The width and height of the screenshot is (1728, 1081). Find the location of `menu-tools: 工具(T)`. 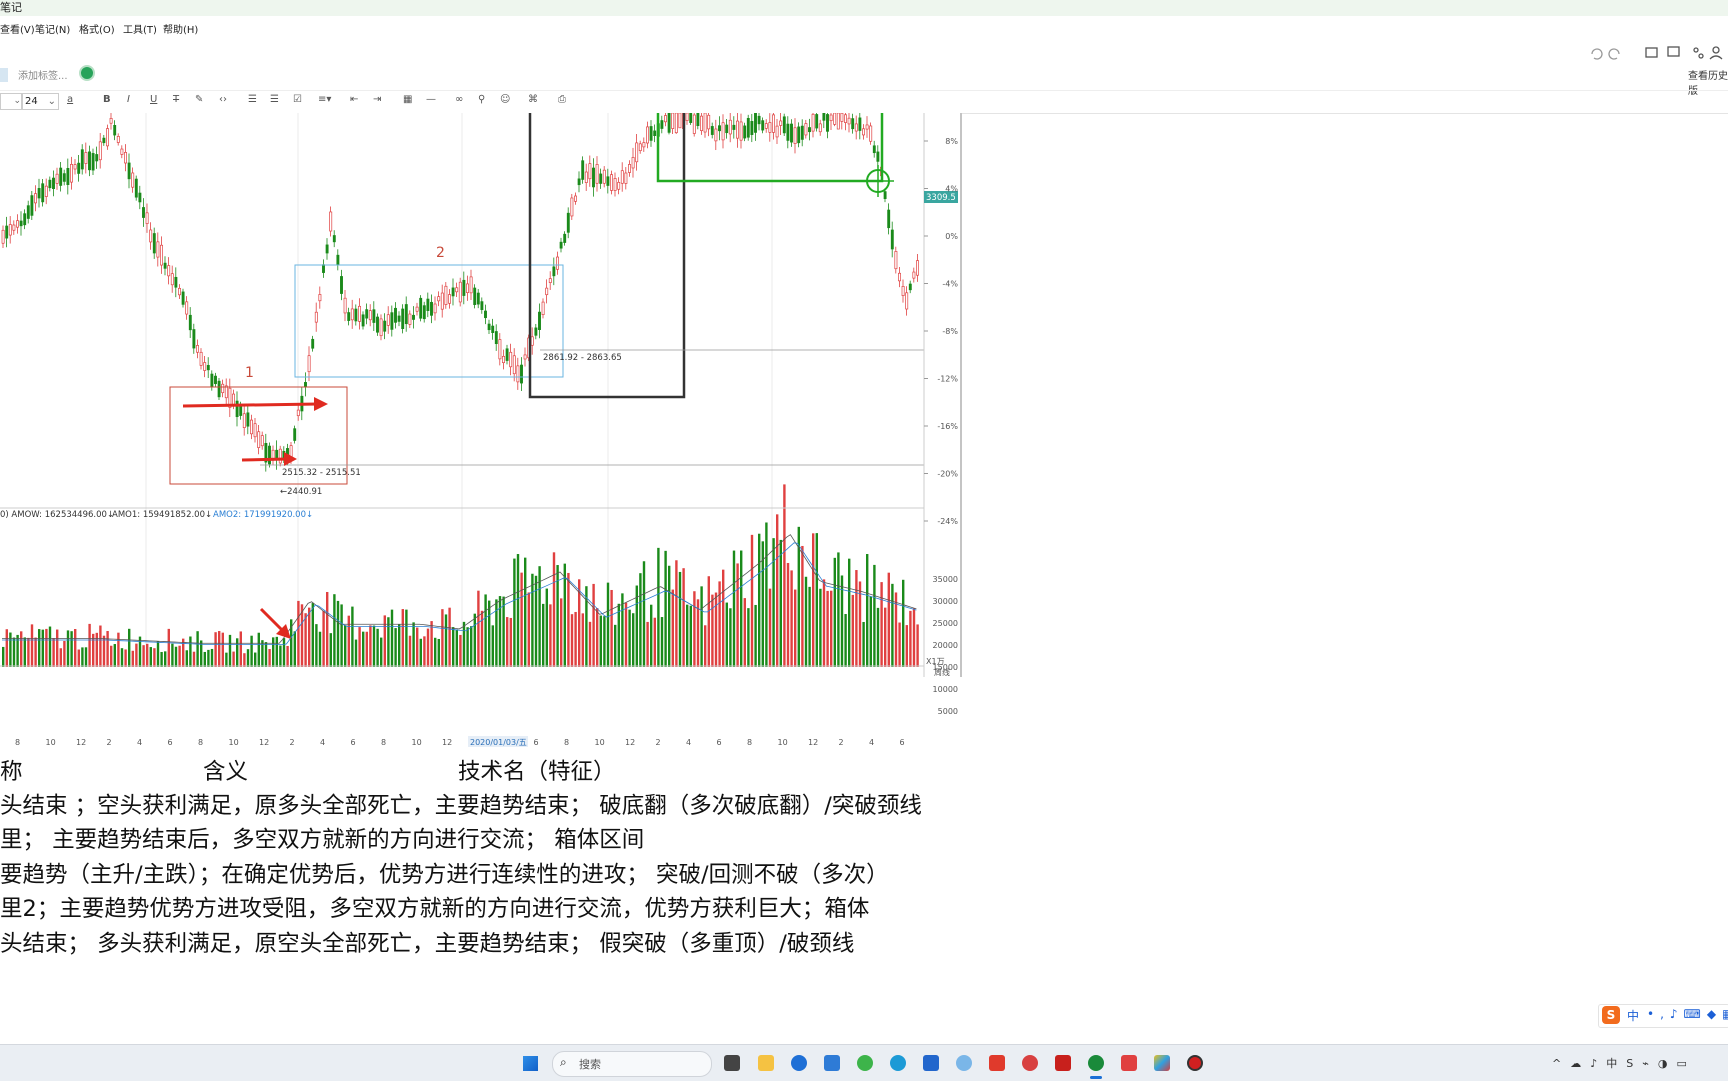

menu-tools: 工具(T) is located at coordinates (140, 28).